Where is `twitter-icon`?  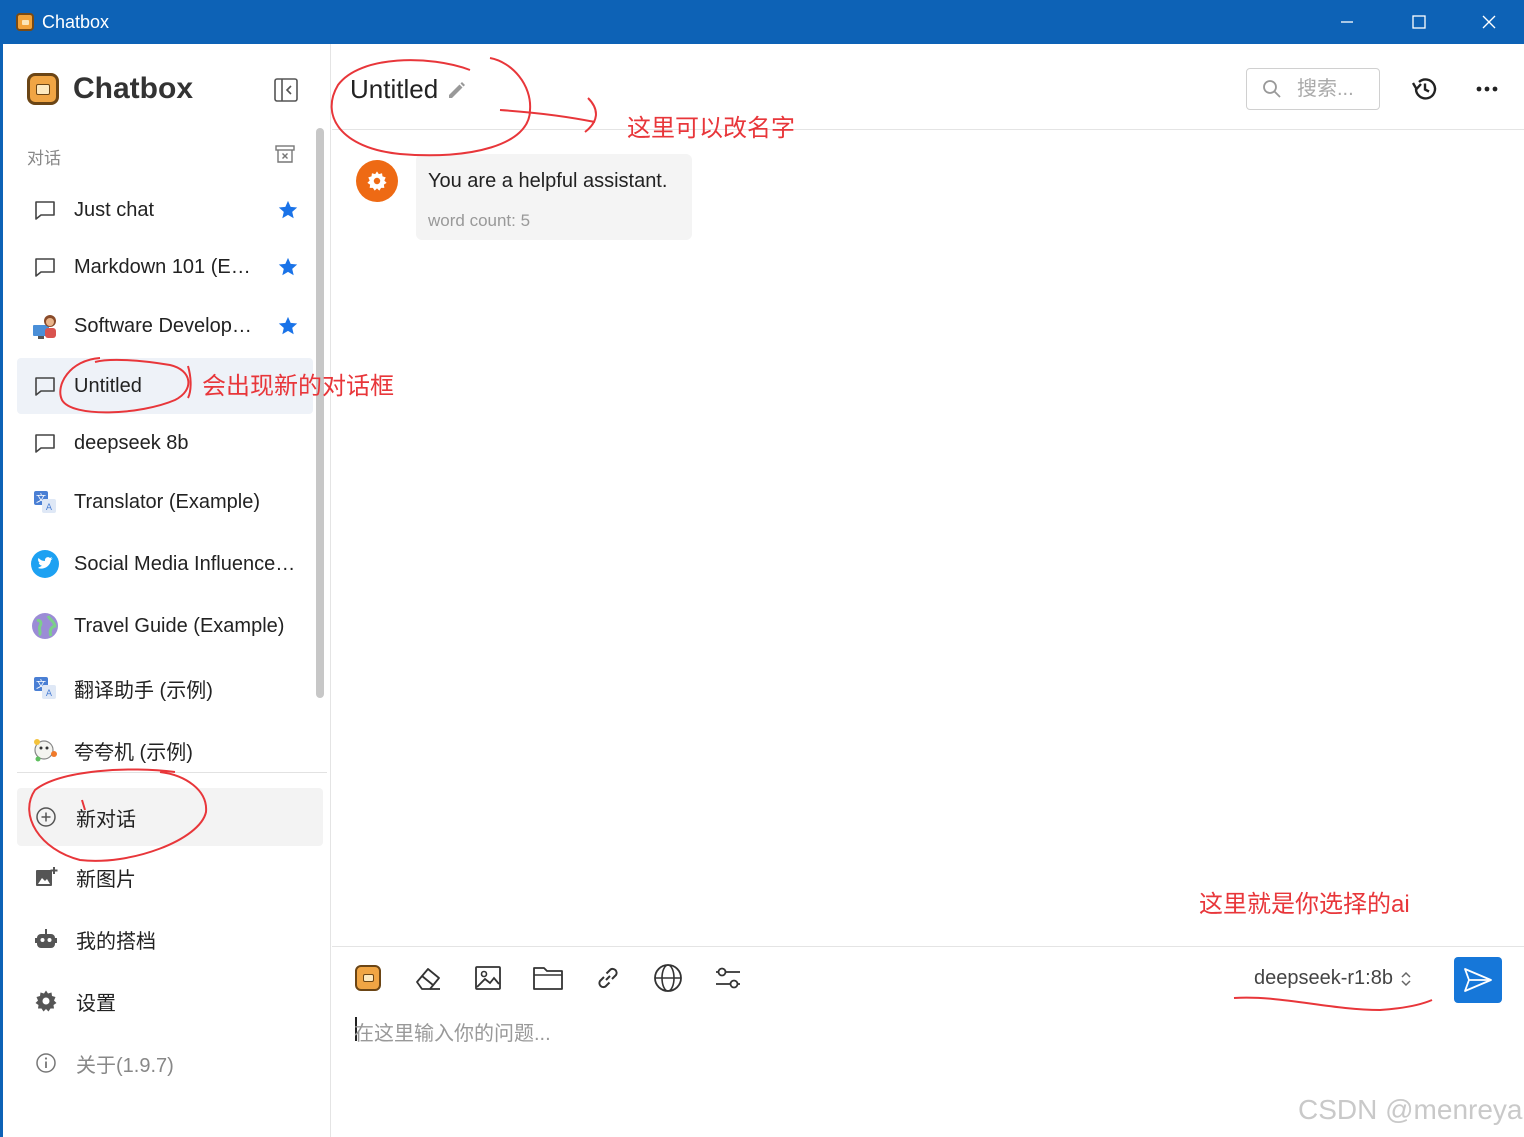
twitter-icon is located at coordinates (45, 564).